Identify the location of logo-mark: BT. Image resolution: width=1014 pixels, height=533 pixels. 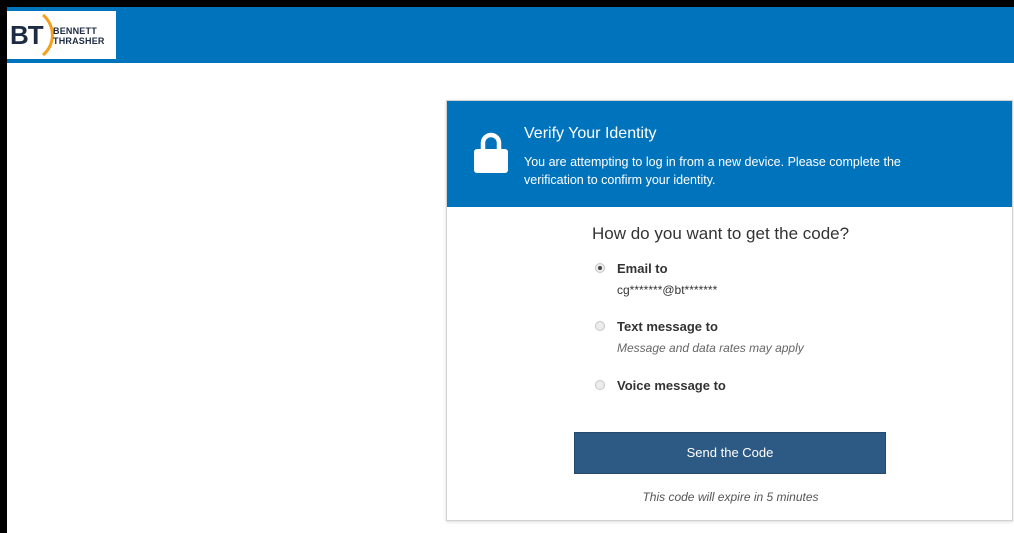
(27, 35).